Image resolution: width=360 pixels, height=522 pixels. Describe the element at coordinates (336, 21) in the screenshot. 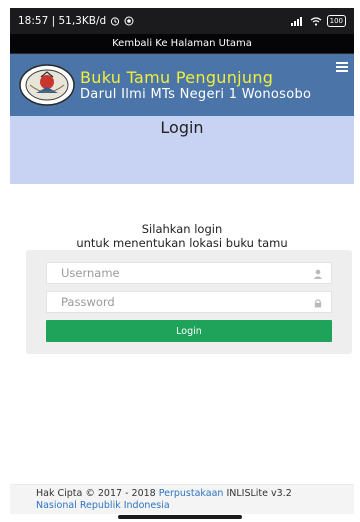

I see `battery-icon: 100` at that location.